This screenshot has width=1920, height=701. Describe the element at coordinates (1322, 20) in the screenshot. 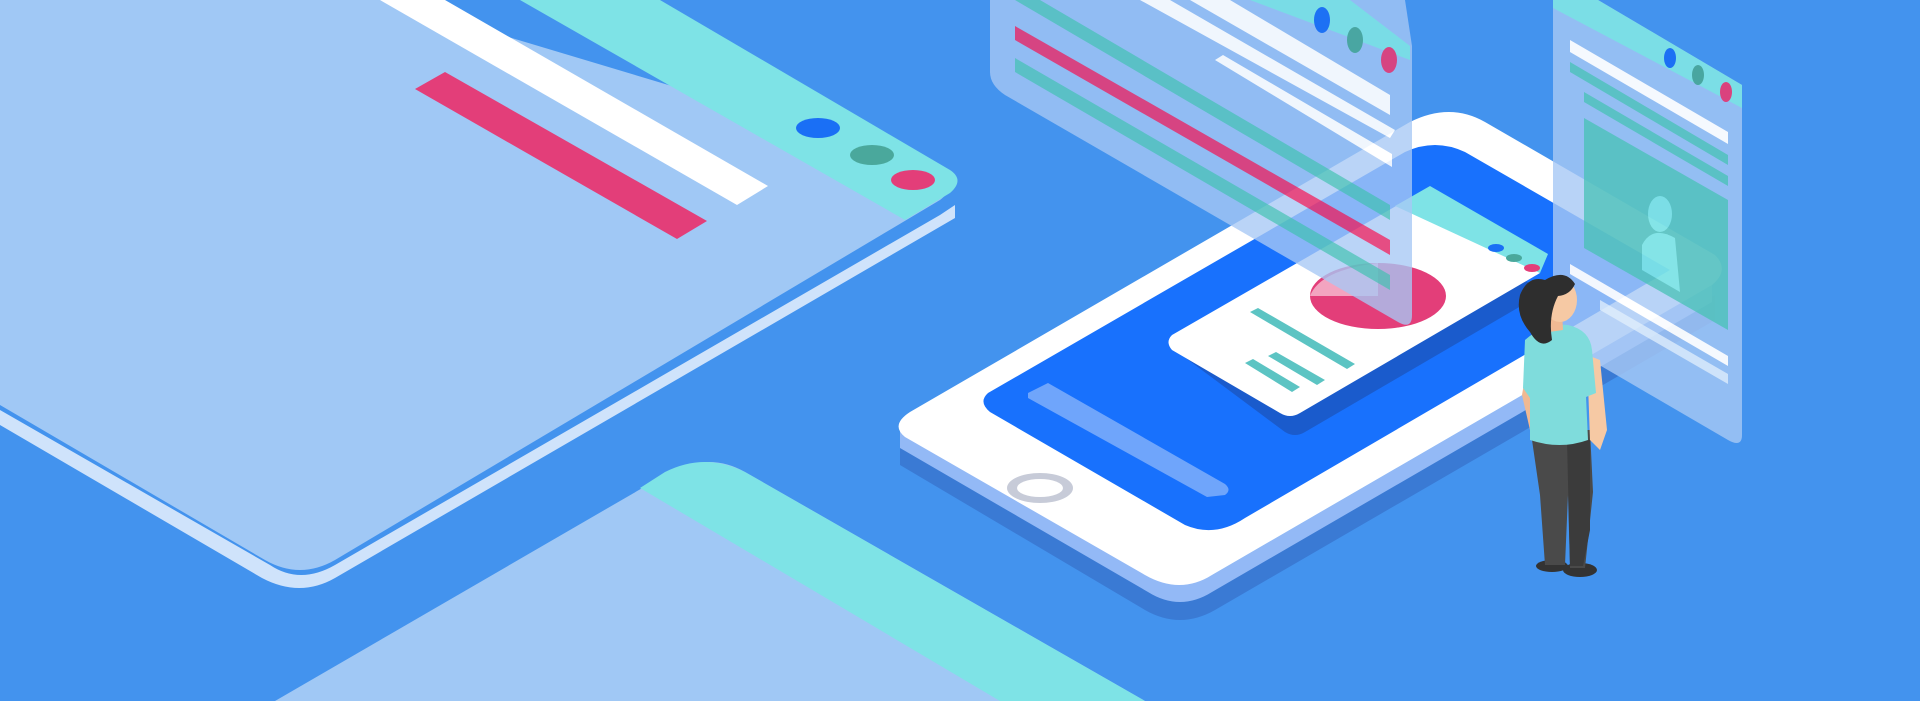

I see `floating-dot-blue` at that location.